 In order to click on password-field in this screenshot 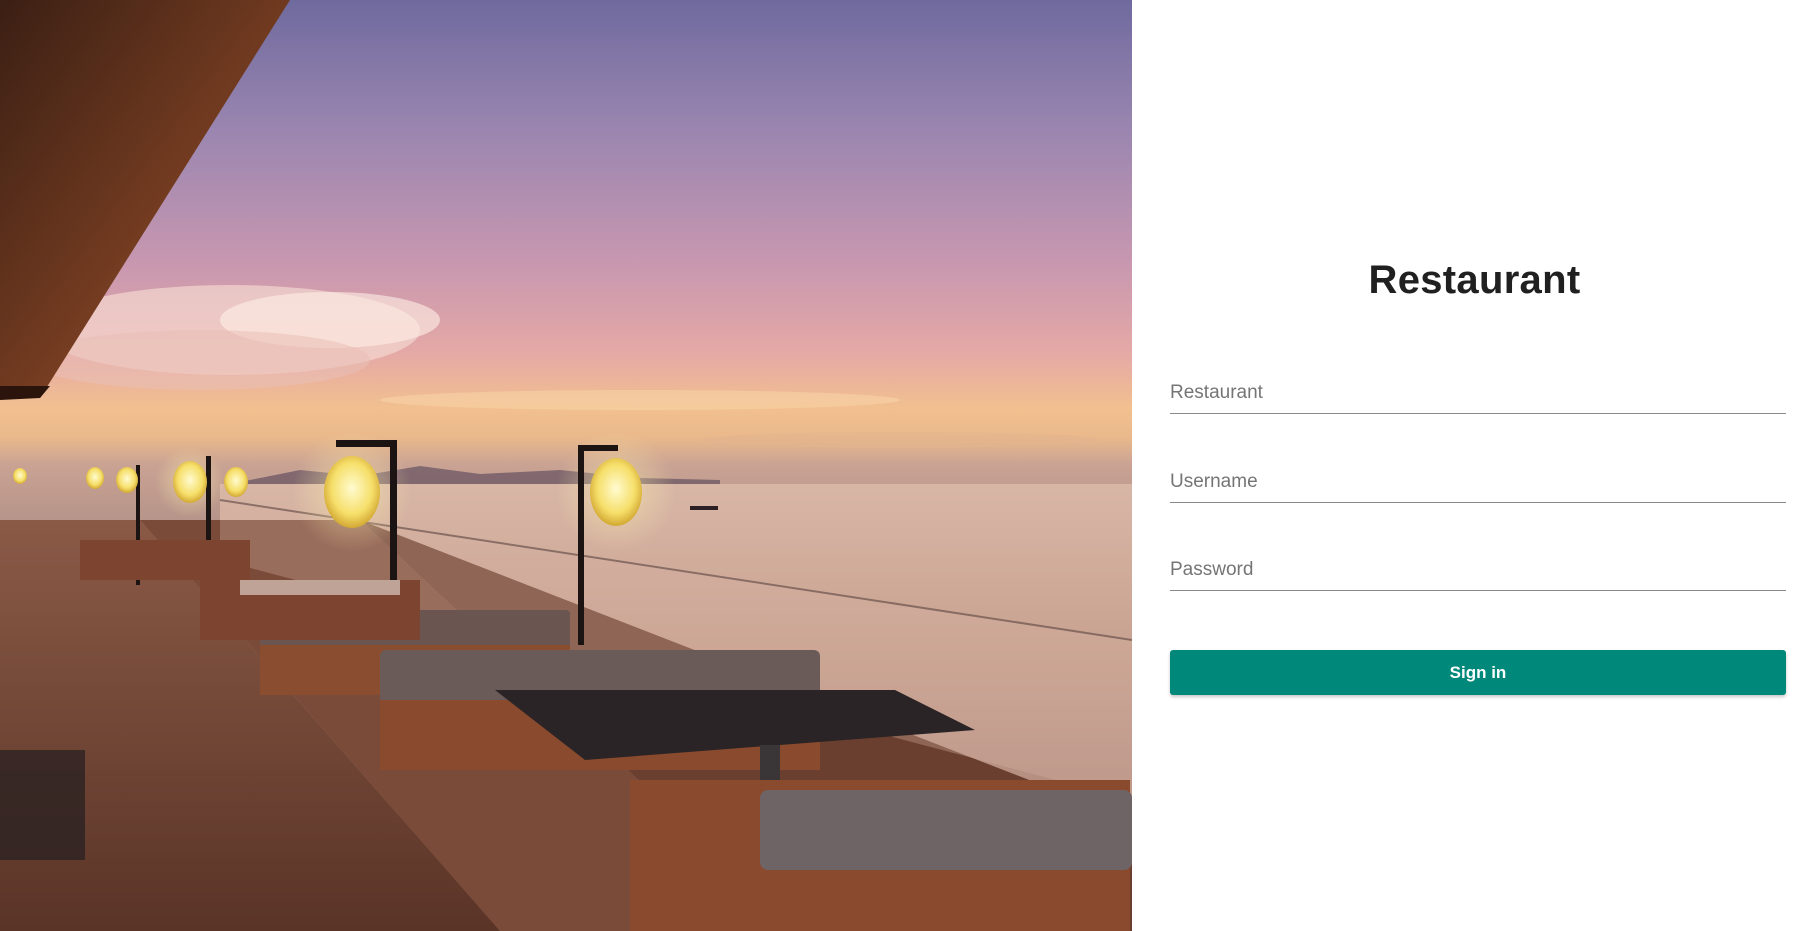, I will do `click(1478, 573)`.